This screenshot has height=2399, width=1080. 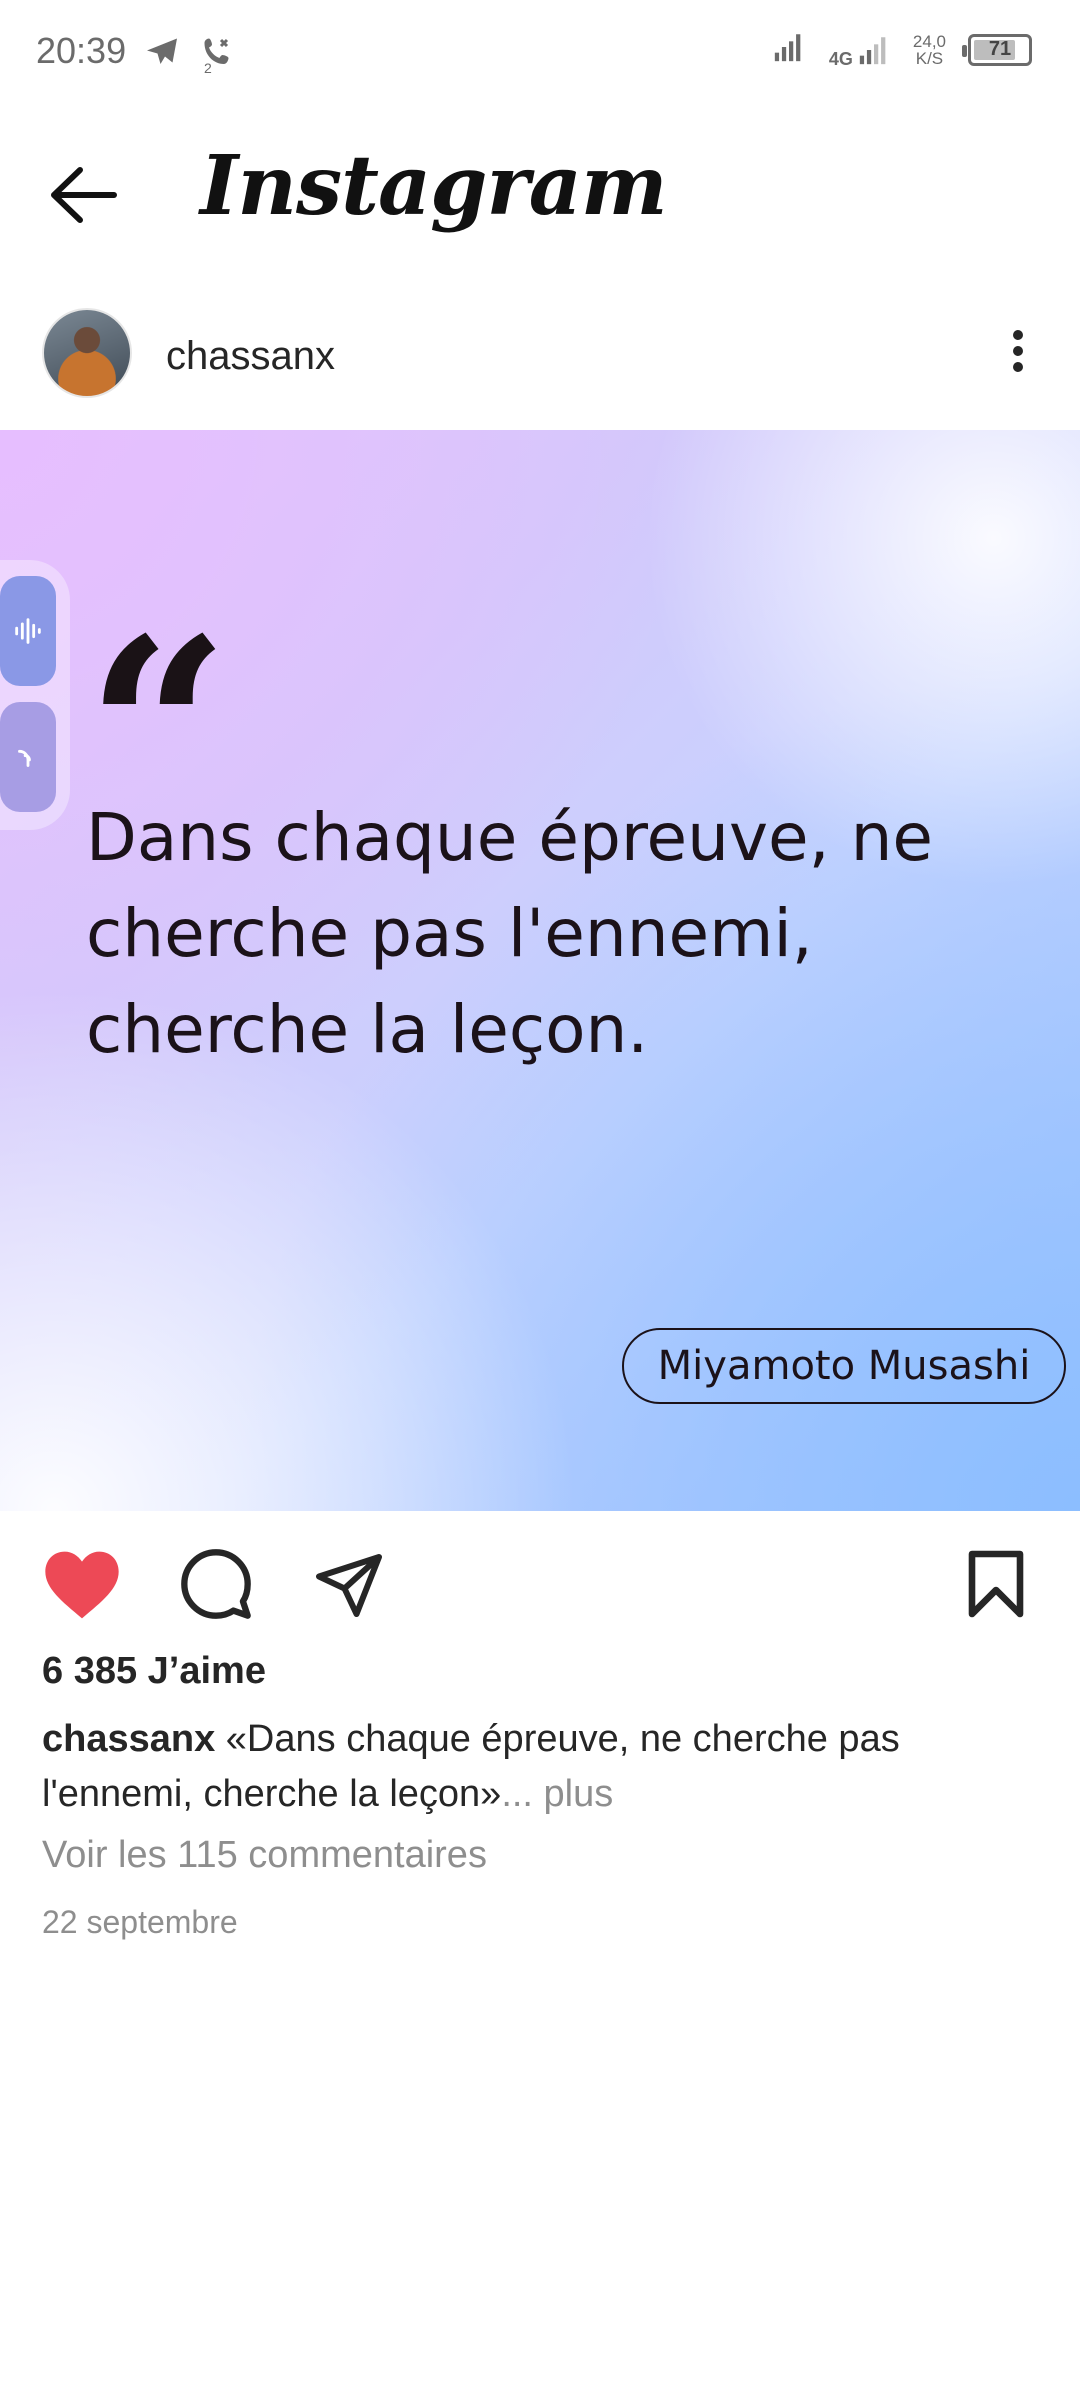 I want to click on comment-button, so click(x=216, y=1586).